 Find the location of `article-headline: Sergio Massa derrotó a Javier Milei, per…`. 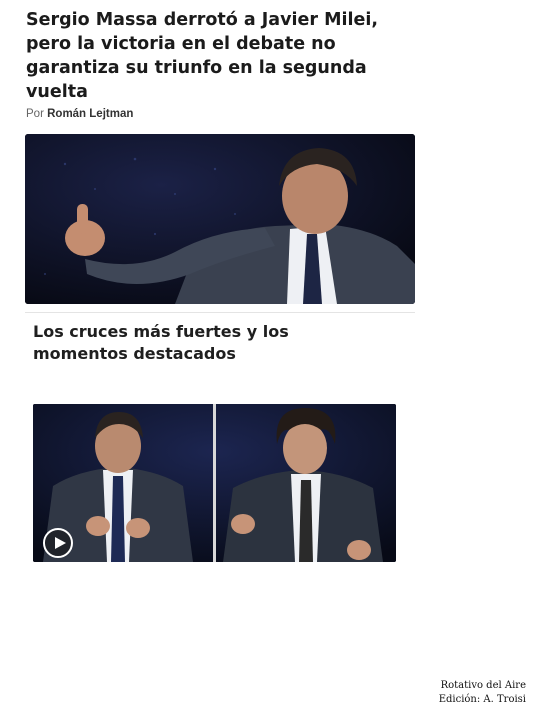

article-headline: Sergio Massa derrotó a Javier Milei, per… is located at coordinates (216, 56).